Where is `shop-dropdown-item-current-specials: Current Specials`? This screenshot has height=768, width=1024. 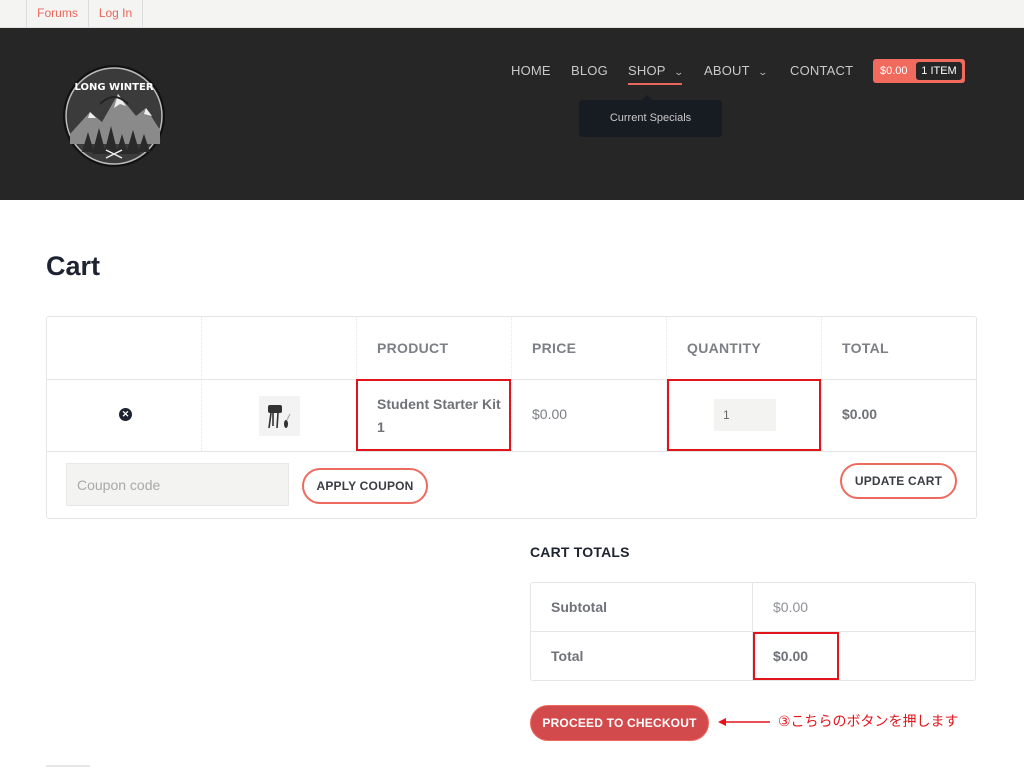 shop-dropdown-item-current-specials: Current Specials is located at coordinates (650, 116).